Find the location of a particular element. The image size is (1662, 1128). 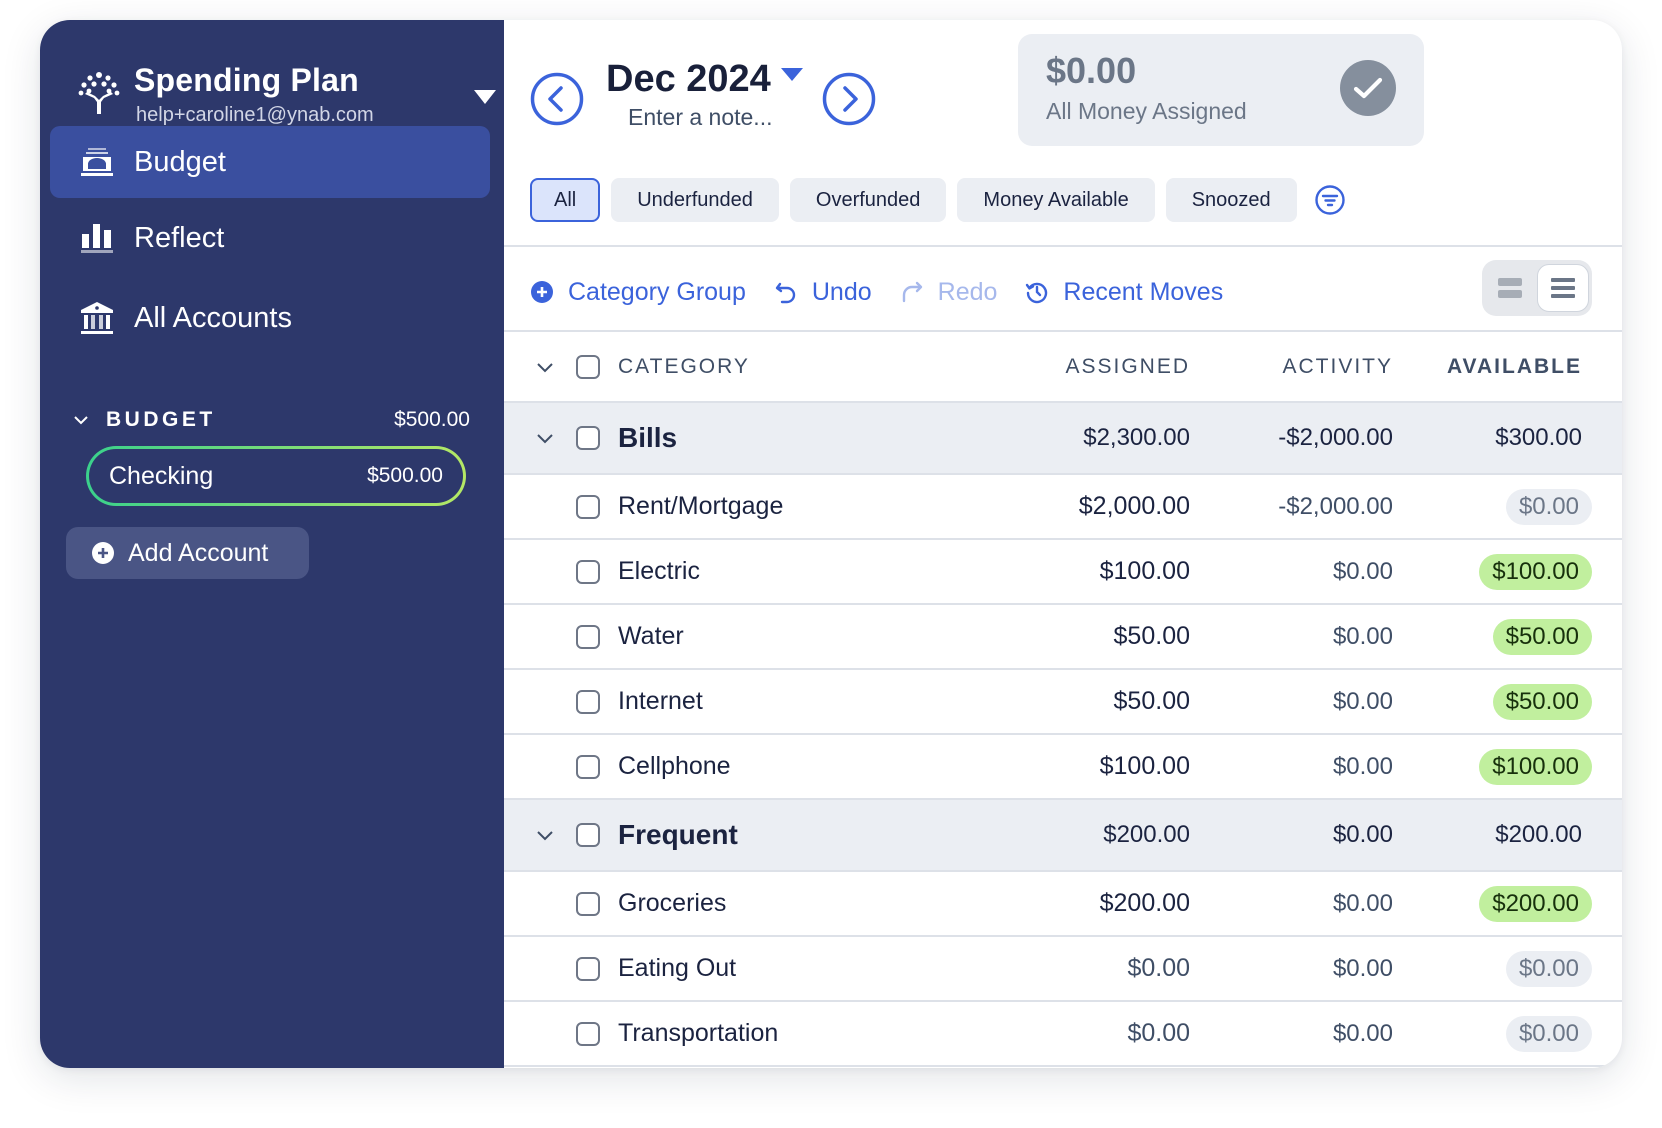

category-name: Water is located at coordinates (651, 636).